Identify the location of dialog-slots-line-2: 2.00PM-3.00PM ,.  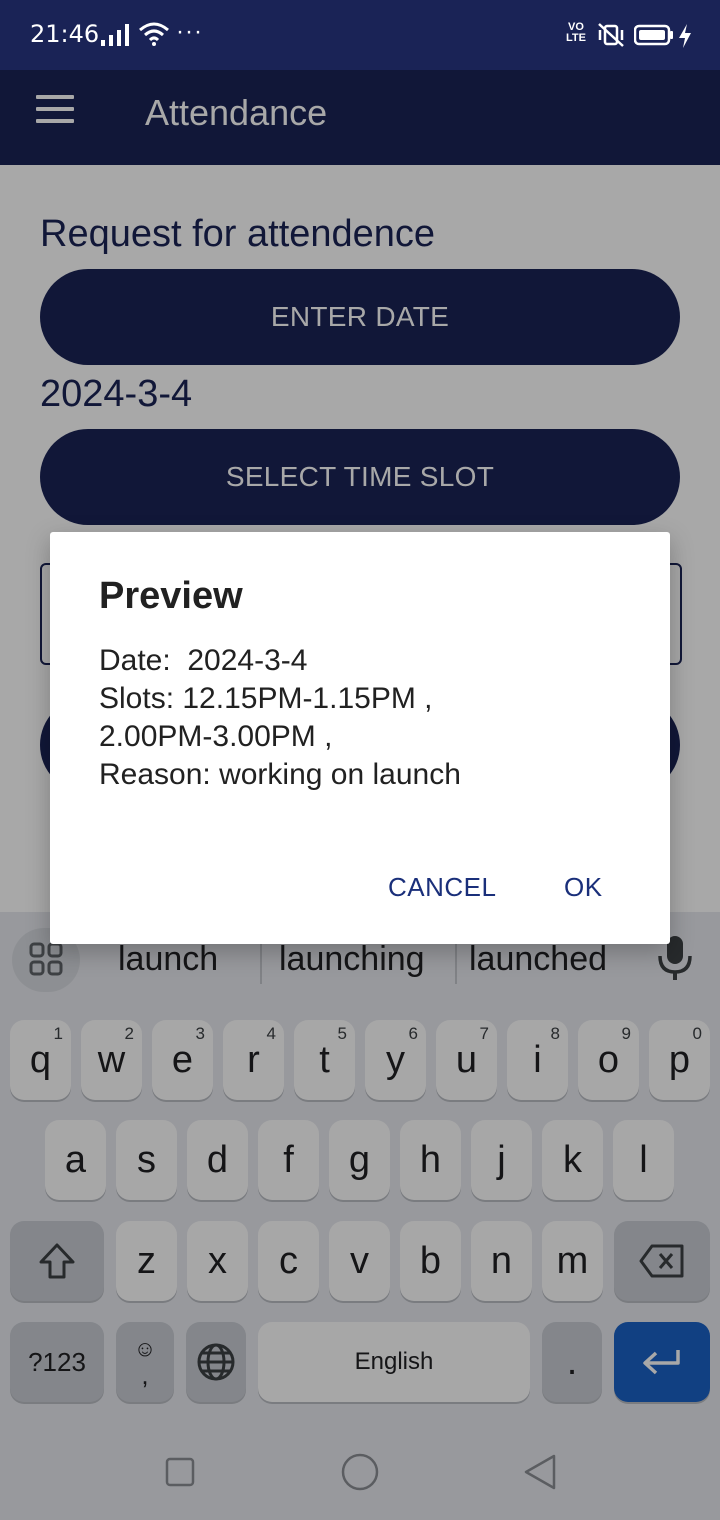
(216, 736).